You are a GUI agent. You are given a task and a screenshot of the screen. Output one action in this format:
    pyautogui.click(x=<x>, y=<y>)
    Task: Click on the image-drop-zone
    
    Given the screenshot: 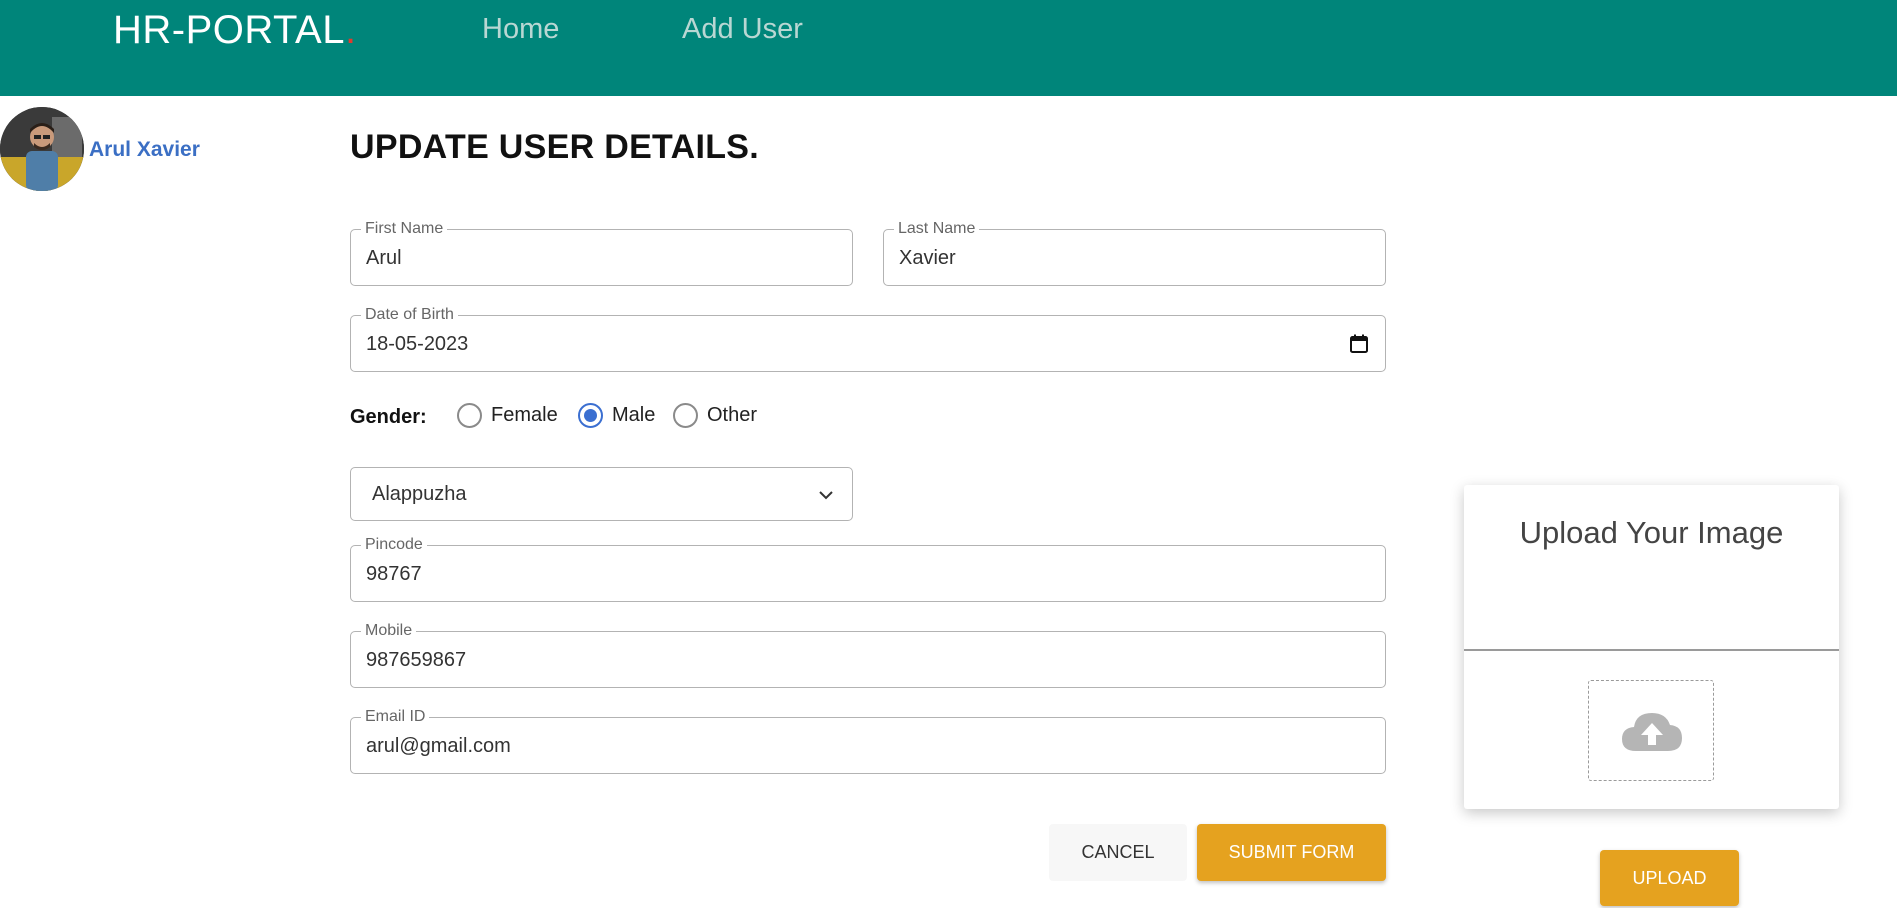 What is the action you would take?
    pyautogui.click(x=1651, y=730)
    